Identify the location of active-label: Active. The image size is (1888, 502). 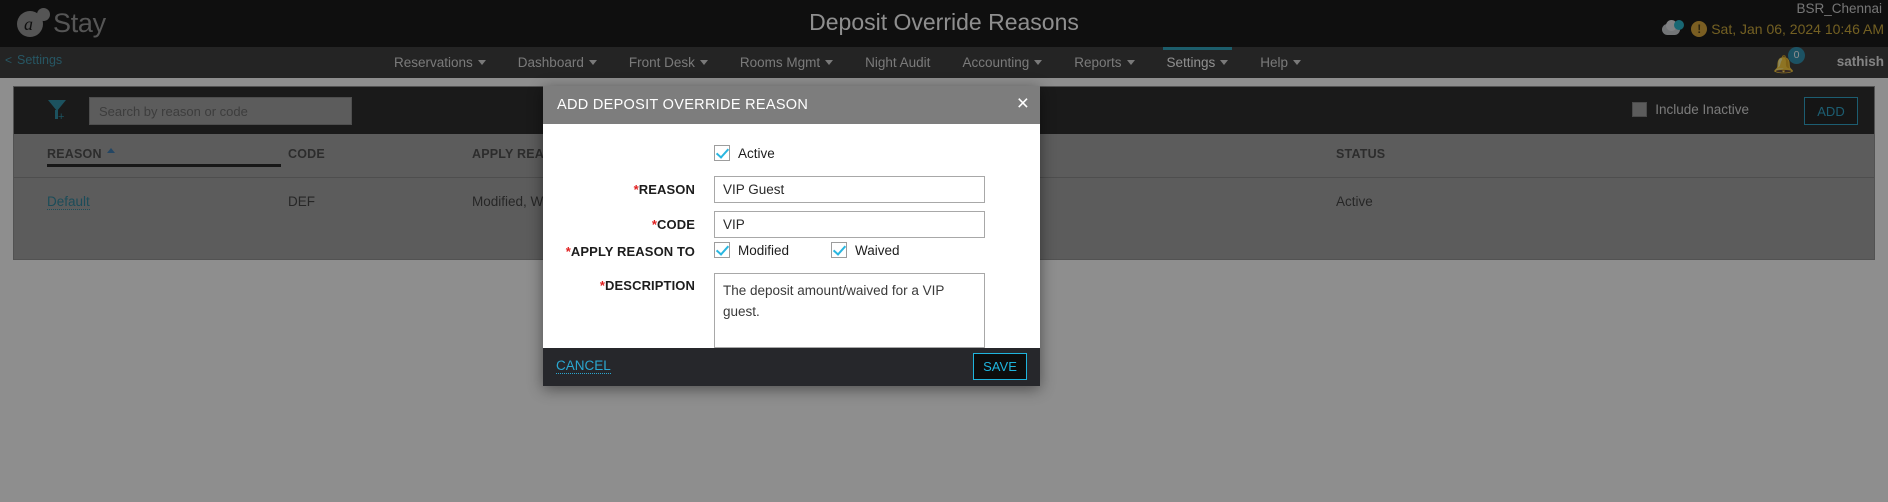
(756, 153).